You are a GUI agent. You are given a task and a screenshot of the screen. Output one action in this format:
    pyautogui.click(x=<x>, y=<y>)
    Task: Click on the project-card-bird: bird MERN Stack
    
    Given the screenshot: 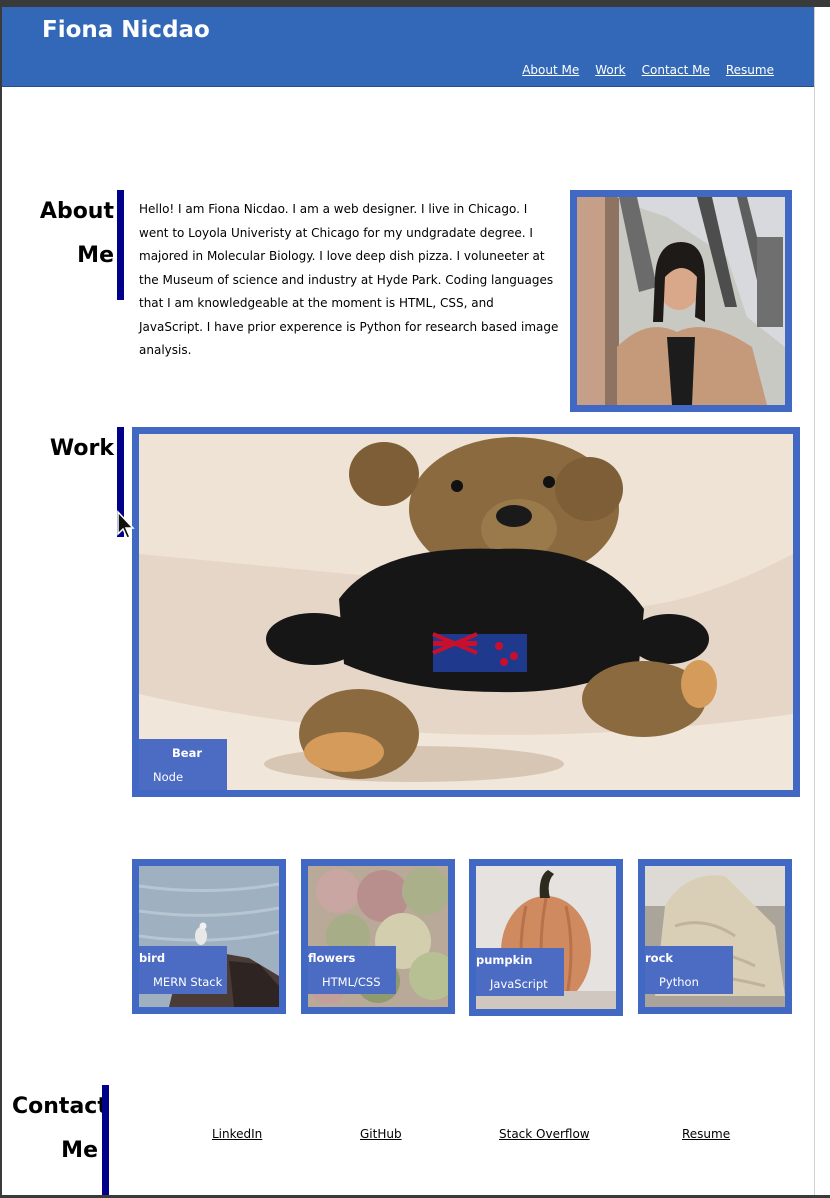 What is the action you would take?
    pyautogui.click(x=209, y=936)
    